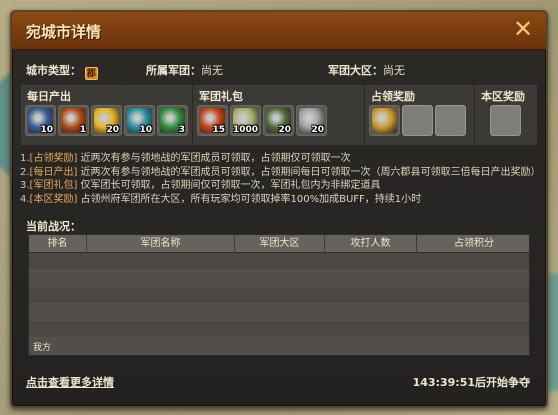 The width and height of the screenshot is (558, 415). I want to click on column-header: 军团大区, so click(280, 244).